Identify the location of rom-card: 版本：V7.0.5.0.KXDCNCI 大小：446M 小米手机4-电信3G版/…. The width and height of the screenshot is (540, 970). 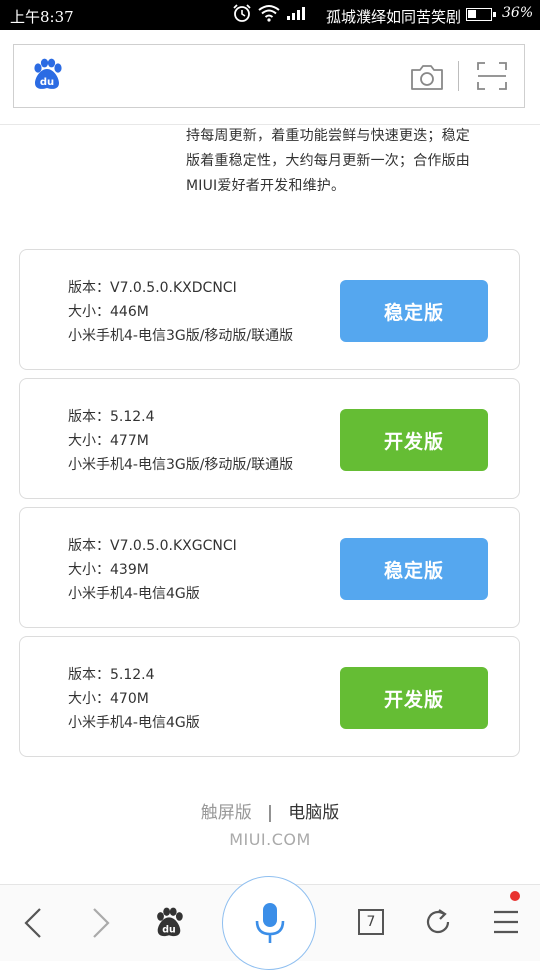
(269, 309).